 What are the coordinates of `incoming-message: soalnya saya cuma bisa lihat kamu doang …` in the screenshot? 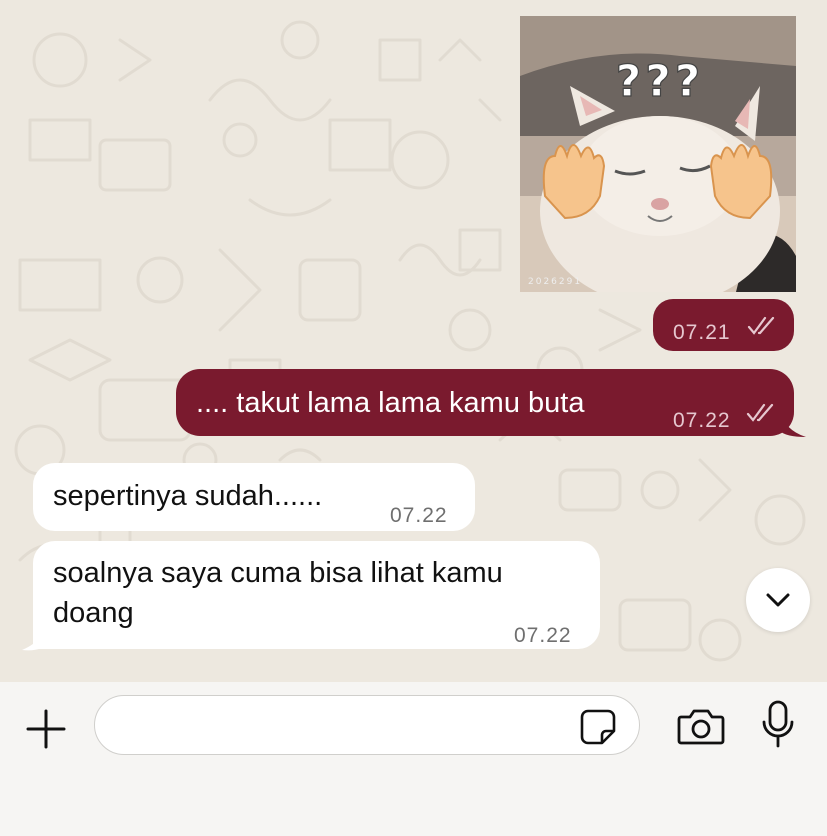 It's located at (316, 595).